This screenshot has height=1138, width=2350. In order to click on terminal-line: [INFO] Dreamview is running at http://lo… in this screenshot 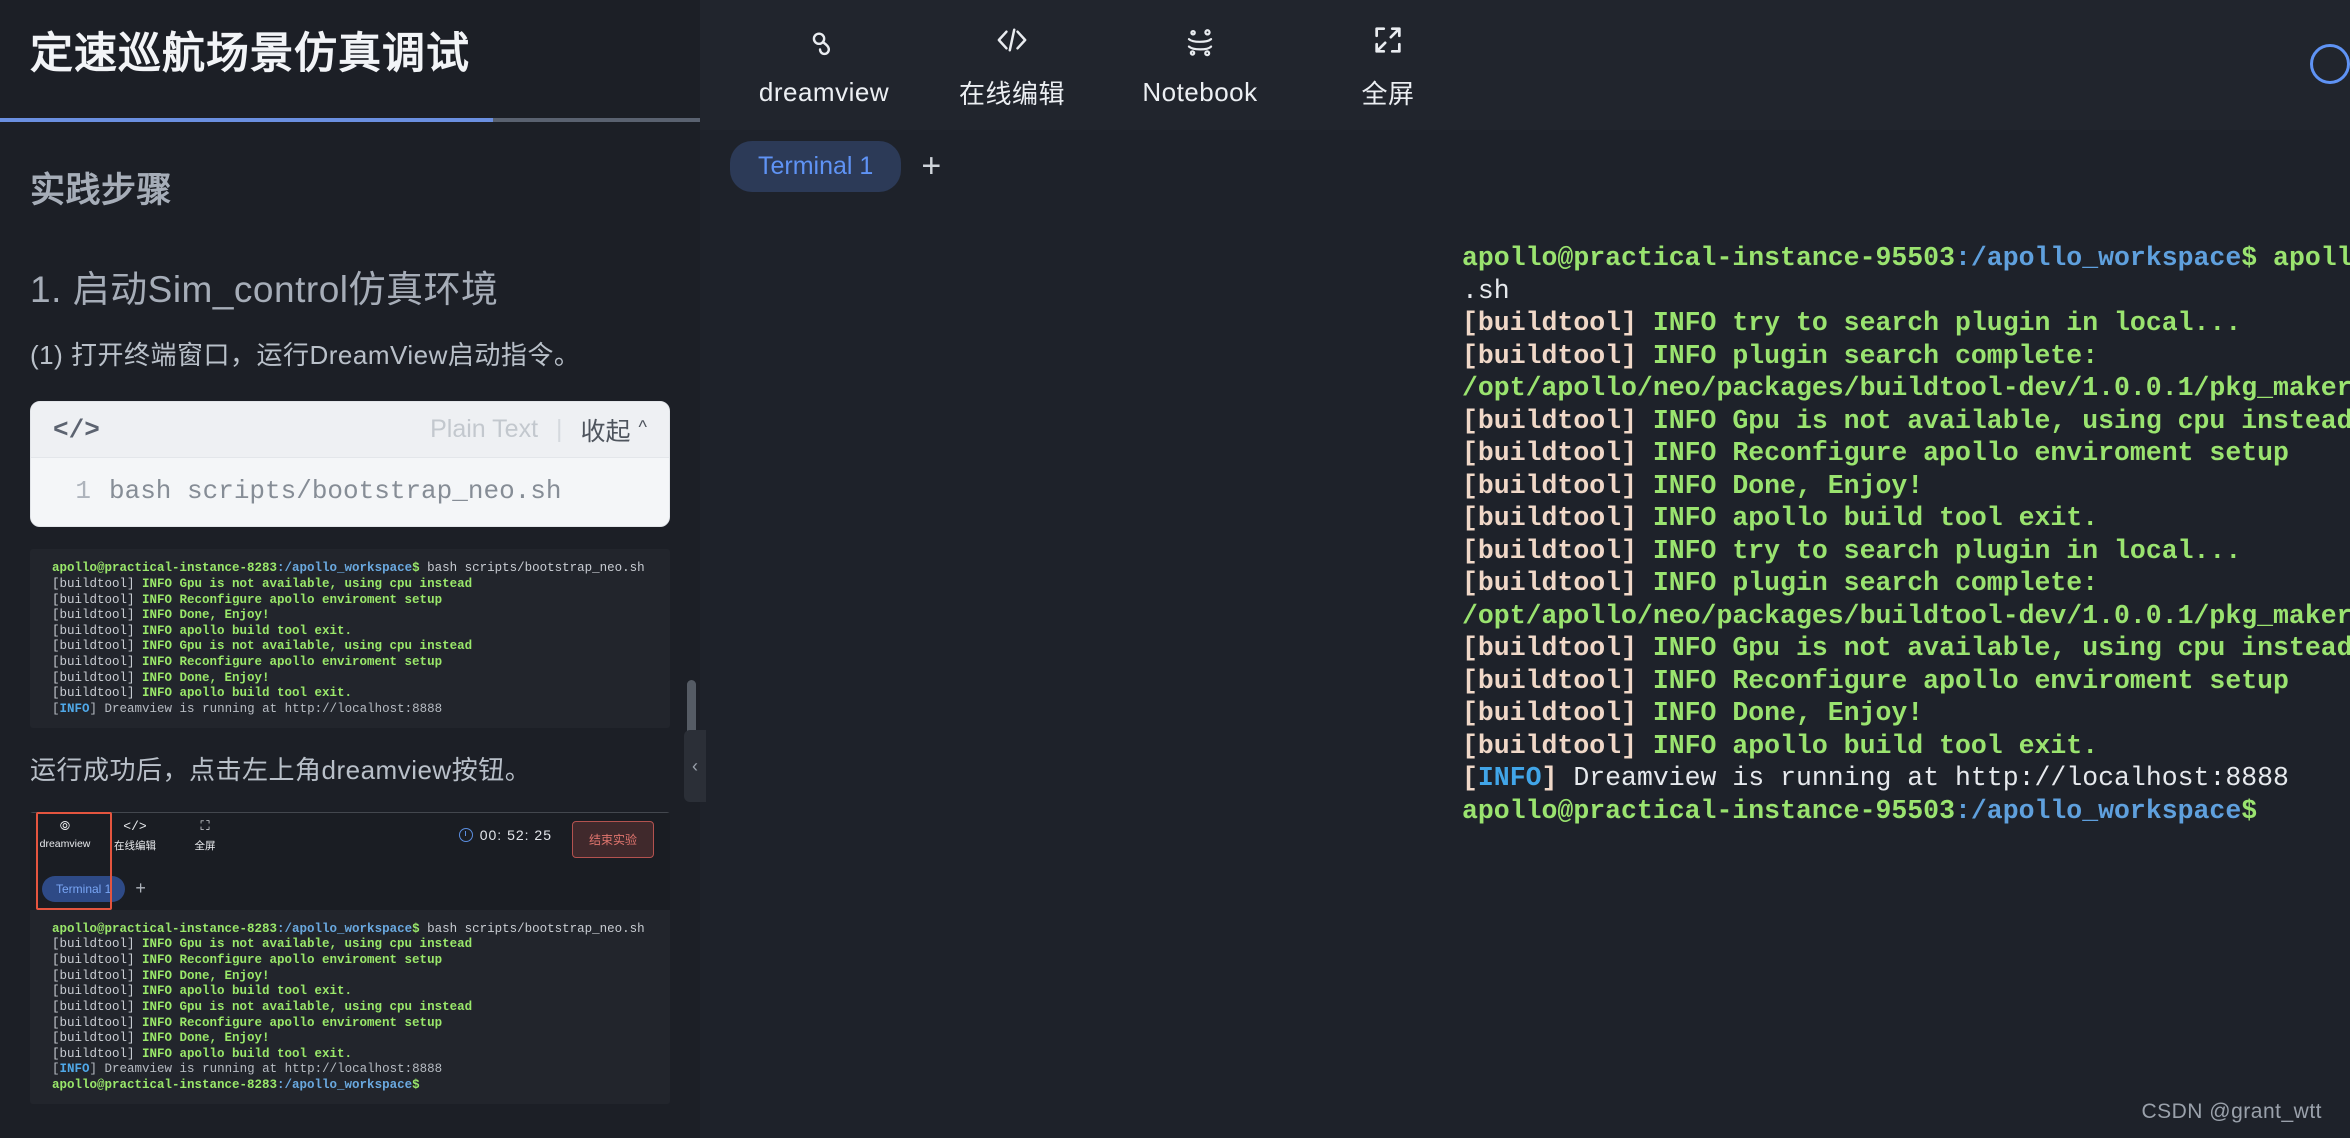, I will do `click(1875, 778)`.